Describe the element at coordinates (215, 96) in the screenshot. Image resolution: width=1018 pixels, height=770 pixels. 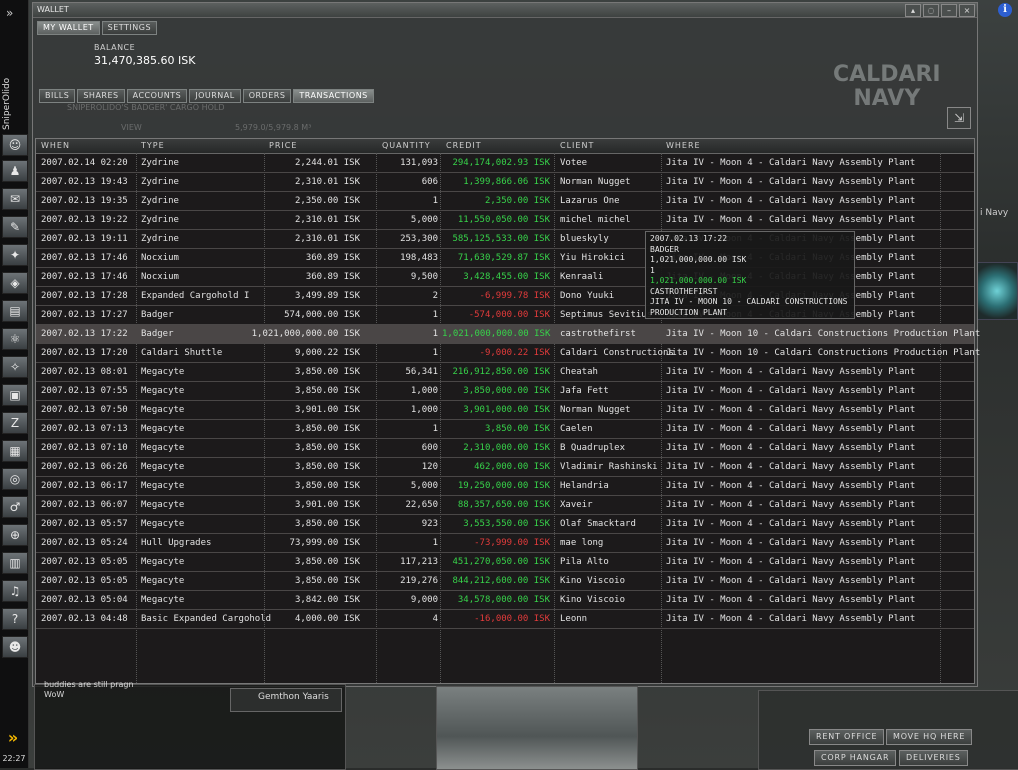
I see `tab-journal: JOURNAL` at that location.